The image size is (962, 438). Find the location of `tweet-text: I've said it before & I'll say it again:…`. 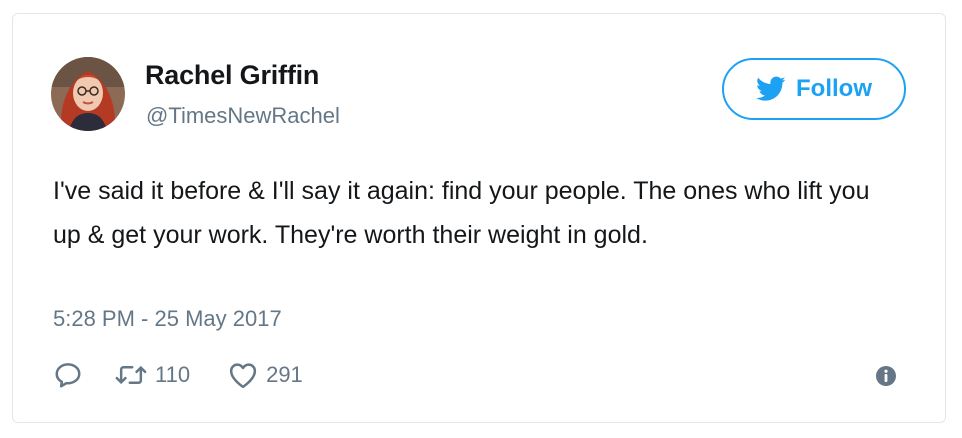

tweet-text: I've said it before & I'll say it again:… is located at coordinates (461, 213).